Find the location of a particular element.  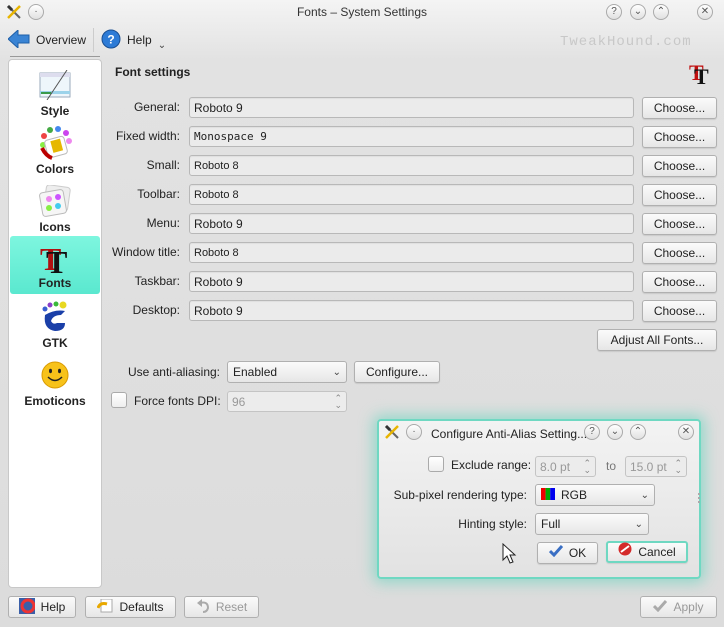

force-dpi-label: Force fonts DPI: is located at coordinates (177, 401).